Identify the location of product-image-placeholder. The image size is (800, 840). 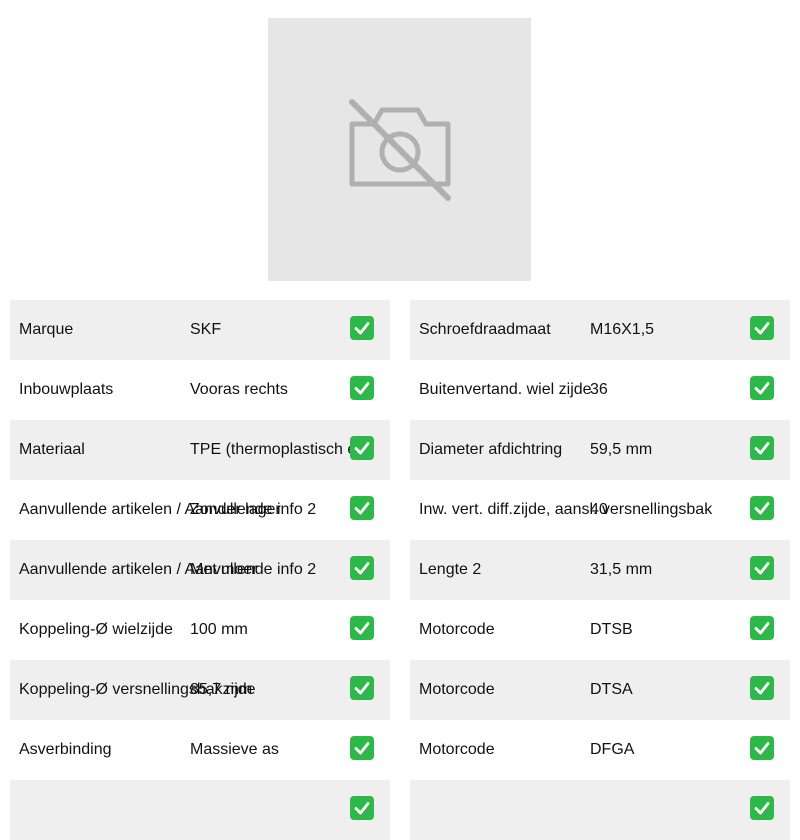
(399, 149).